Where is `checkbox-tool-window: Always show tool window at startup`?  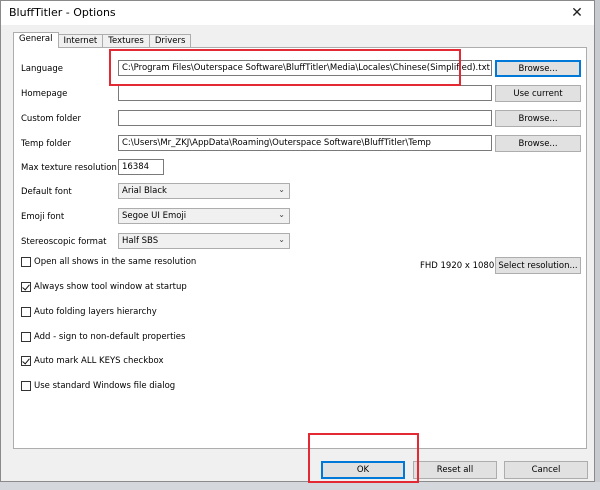 checkbox-tool-window: Always show tool window at startup is located at coordinates (104, 287).